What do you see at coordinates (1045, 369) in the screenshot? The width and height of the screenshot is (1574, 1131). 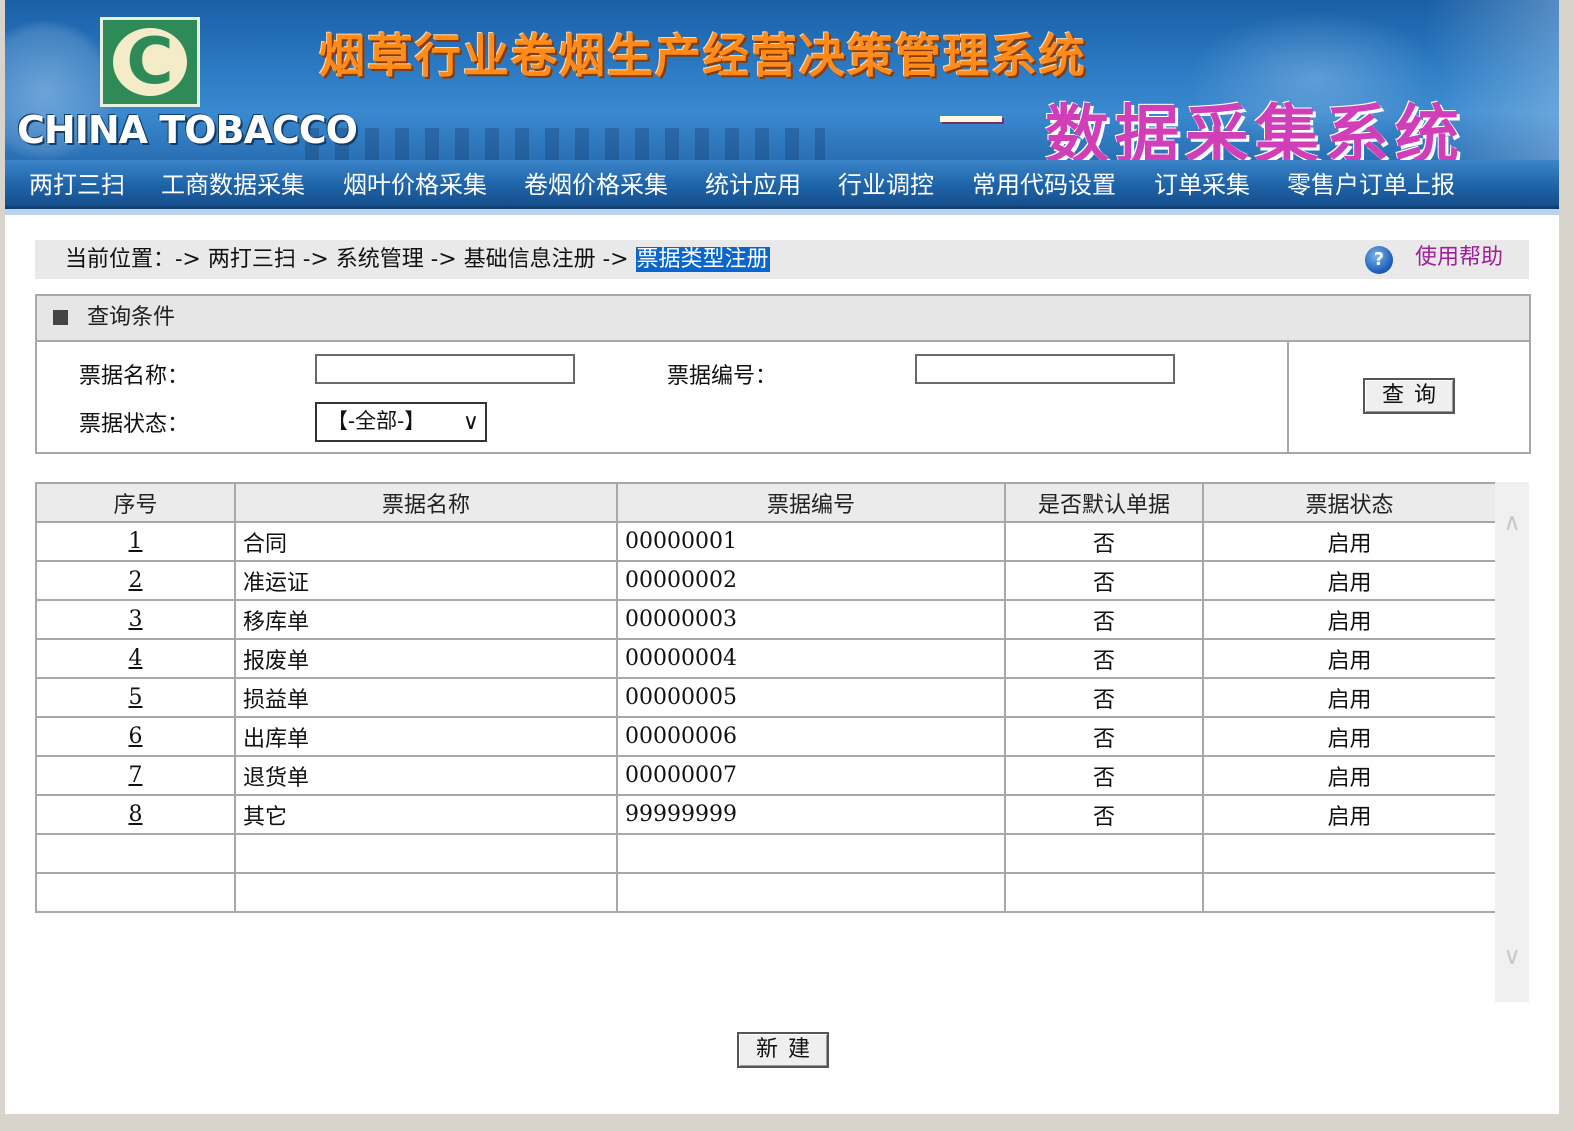 I see `ticket-code-input` at bounding box center [1045, 369].